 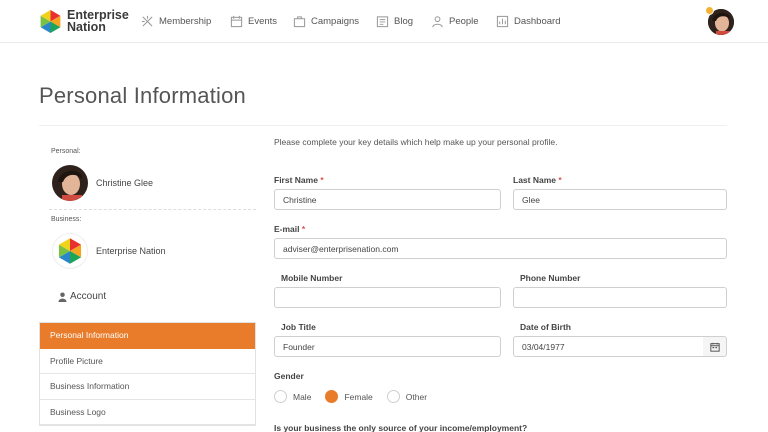 I want to click on menu-item-profile-picture: Profile Picture, so click(x=147, y=361).